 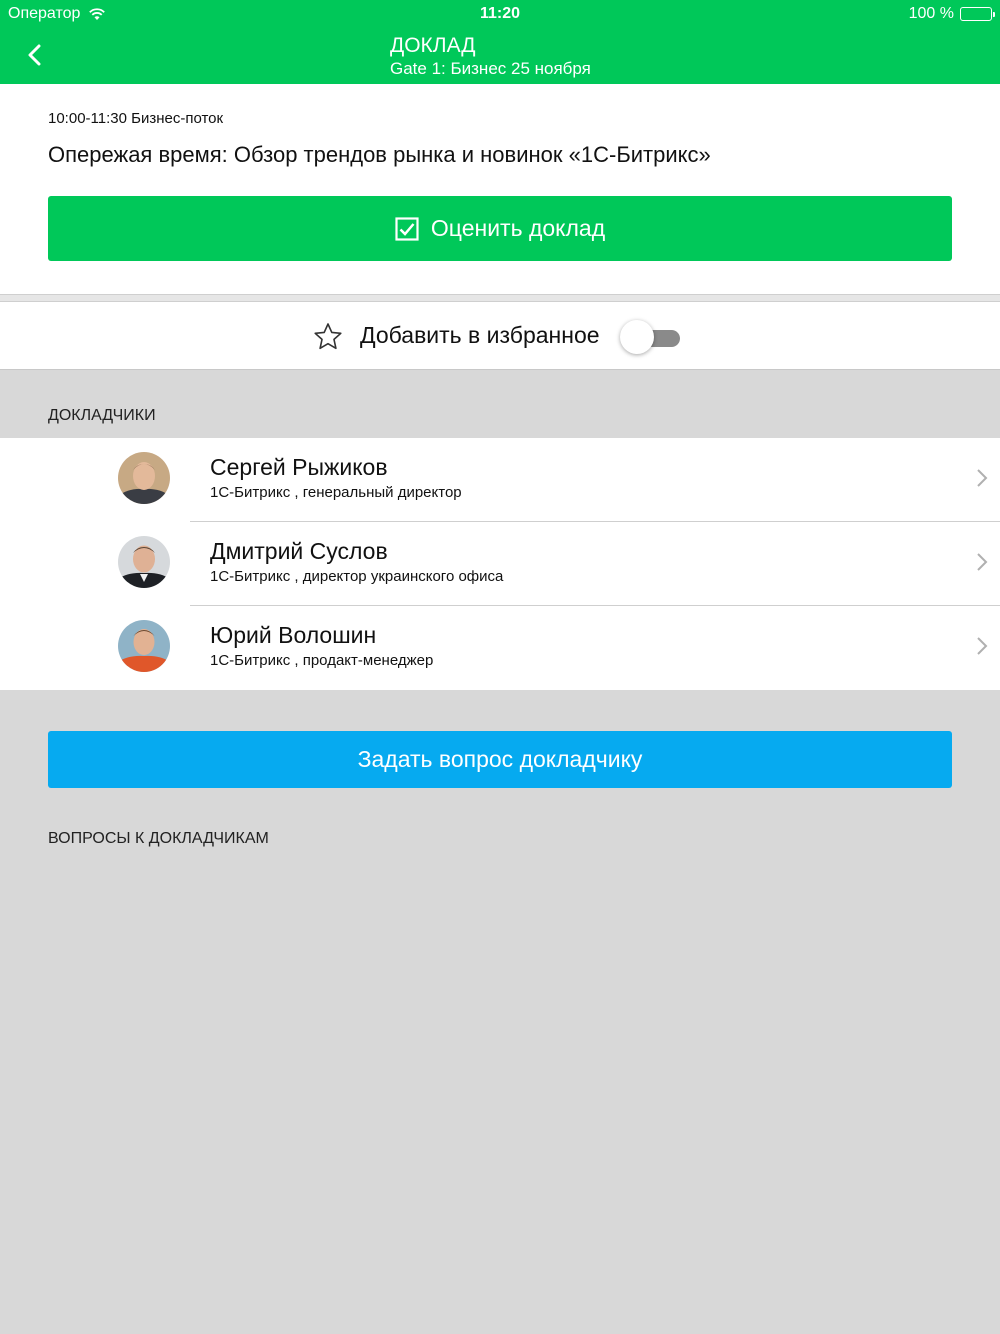 I want to click on status-bar: Оператор 11:20 100 %, so click(x=500, y=14).